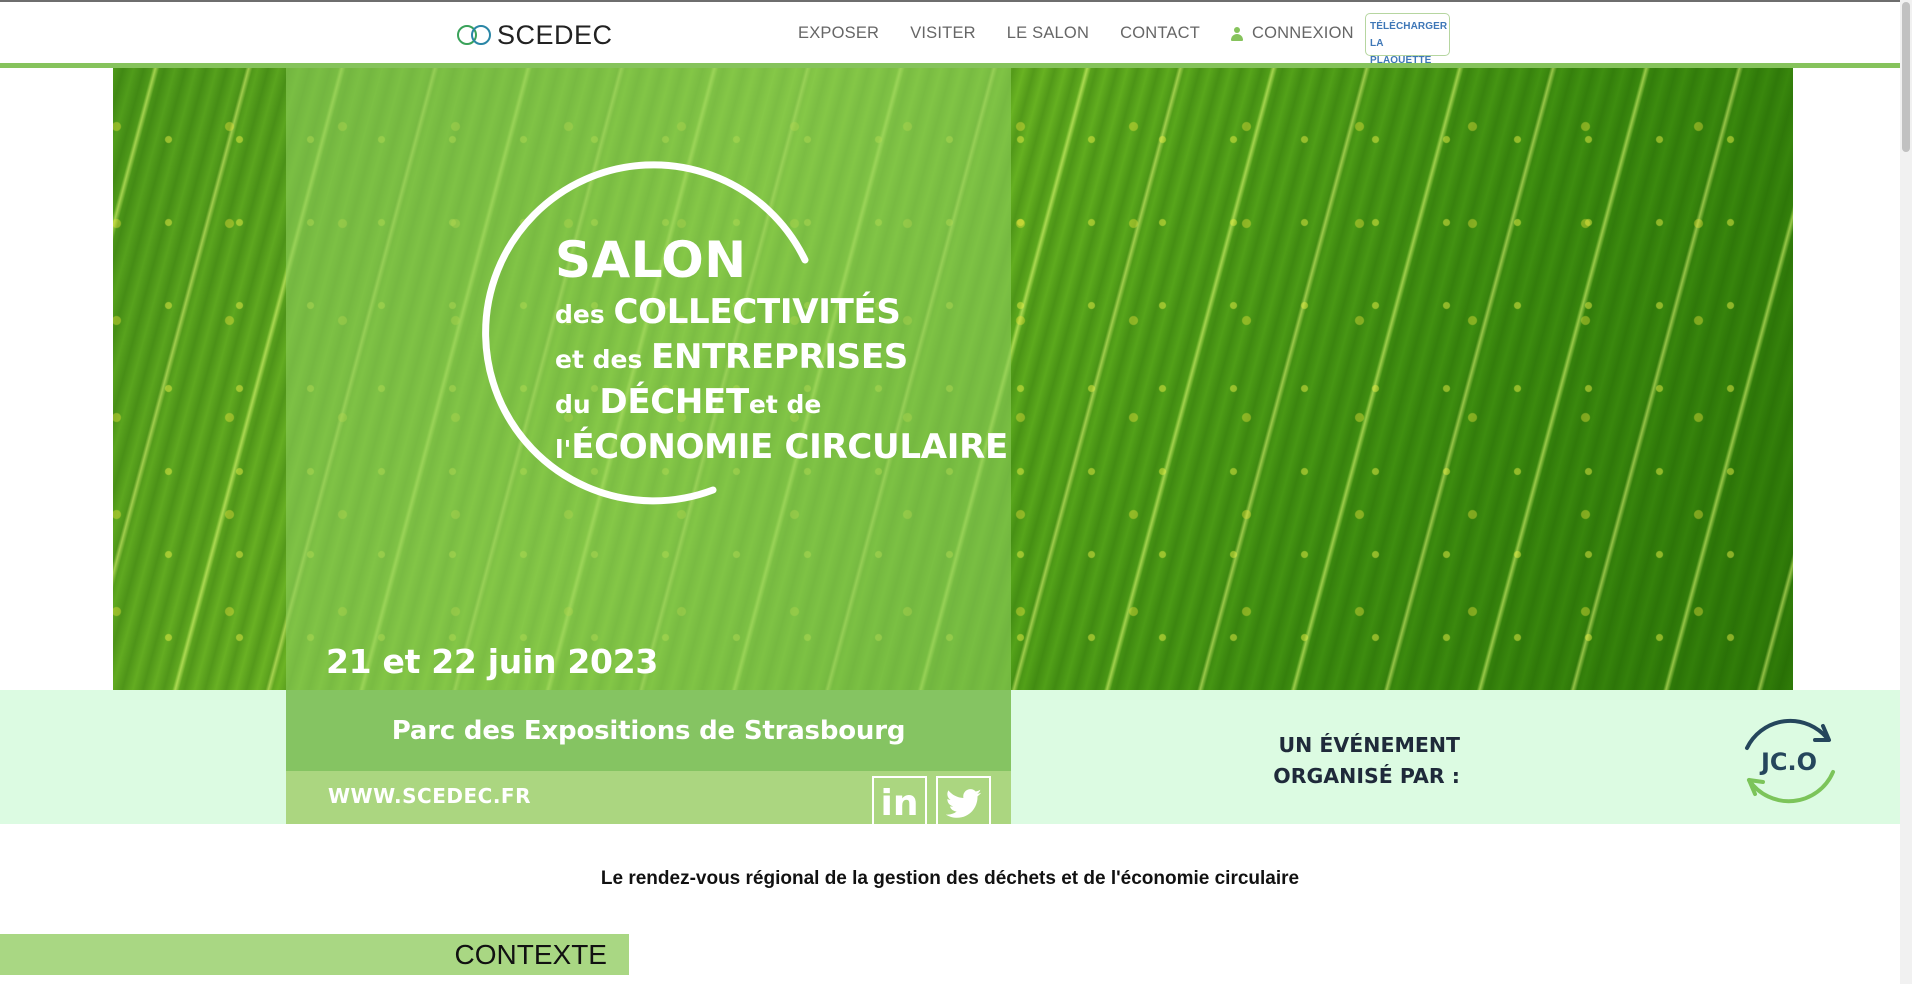 The width and height of the screenshot is (1912, 984). I want to click on organizer-label-line2: ORGANISÉ PAR :, so click(1366, 776).